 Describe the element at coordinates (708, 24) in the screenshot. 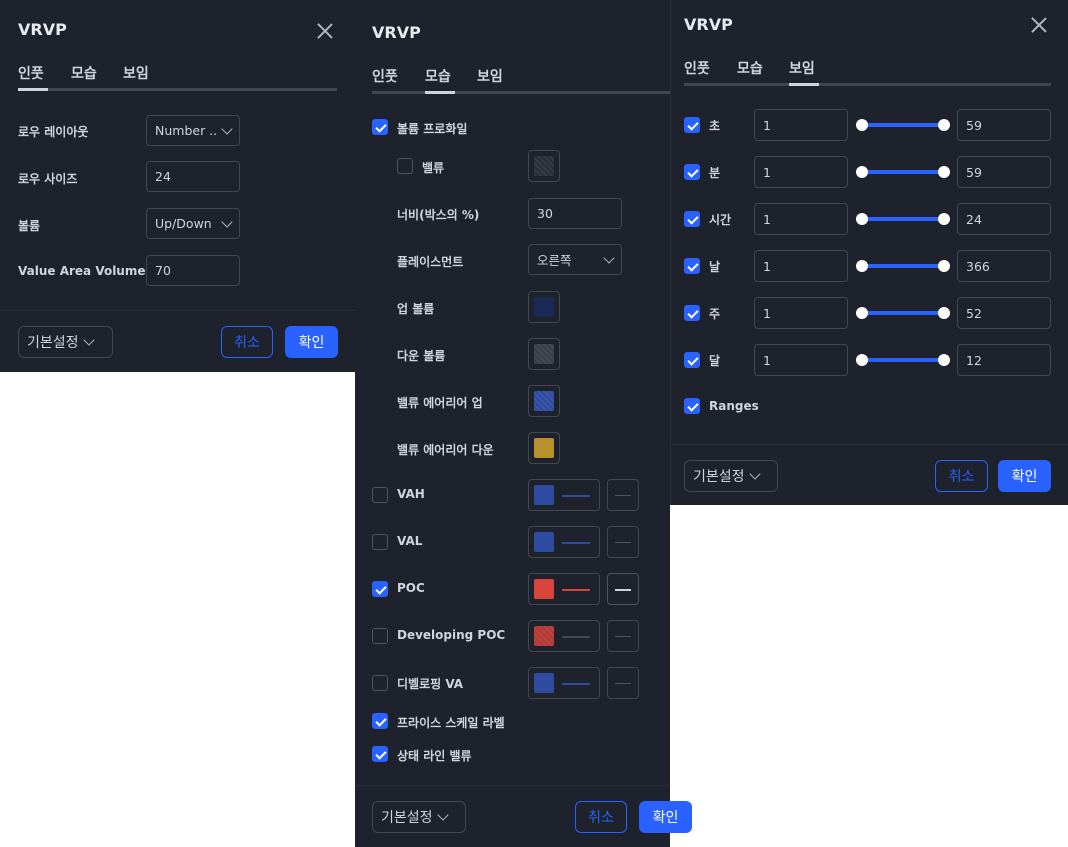

I see `dialog-title: VRVP` at that location.